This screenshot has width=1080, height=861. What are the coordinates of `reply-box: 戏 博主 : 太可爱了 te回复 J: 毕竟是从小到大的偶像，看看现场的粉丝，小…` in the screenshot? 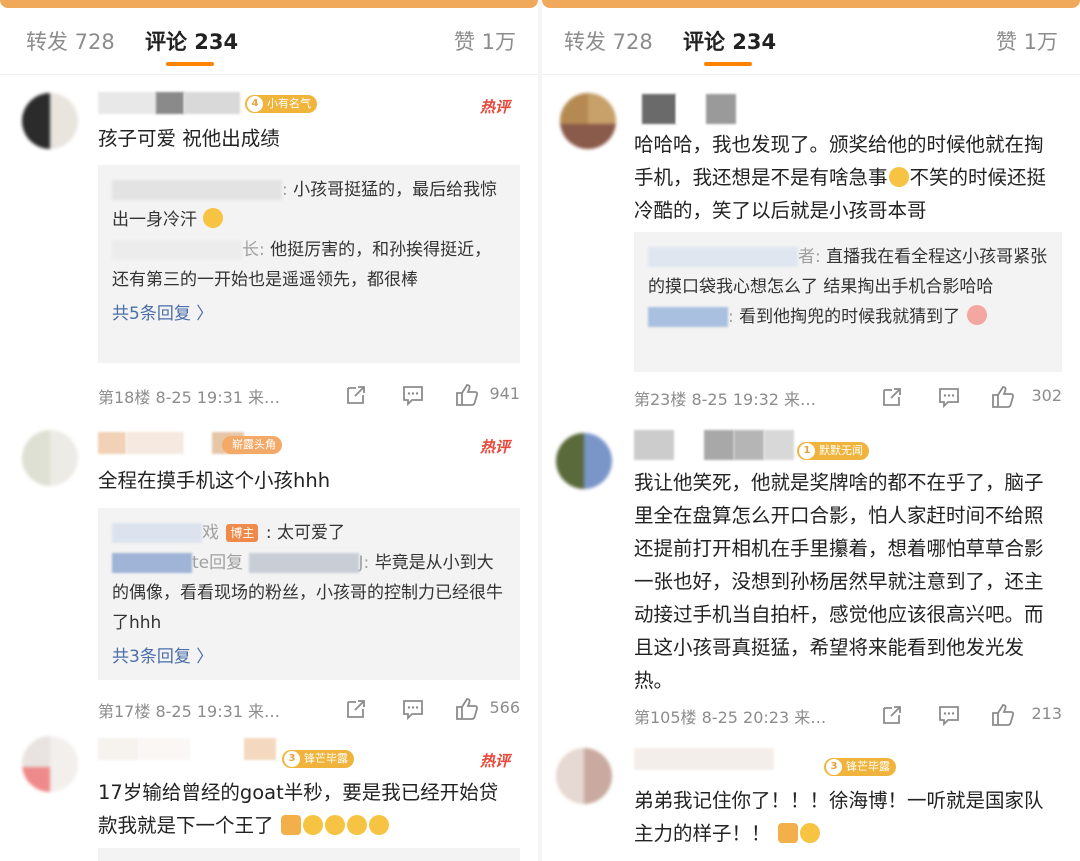 It's located at (309, 594).